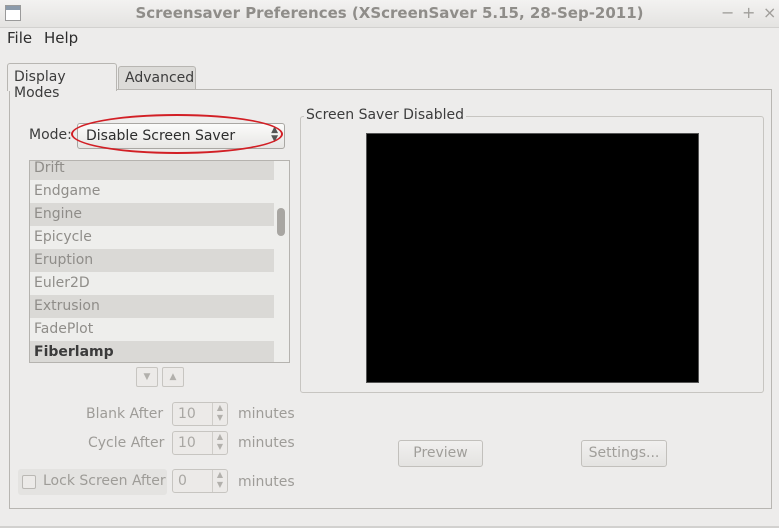 The height and width of the screenshot is (528, 779). I want to click on list-item: Endgame, so click(152, 191).